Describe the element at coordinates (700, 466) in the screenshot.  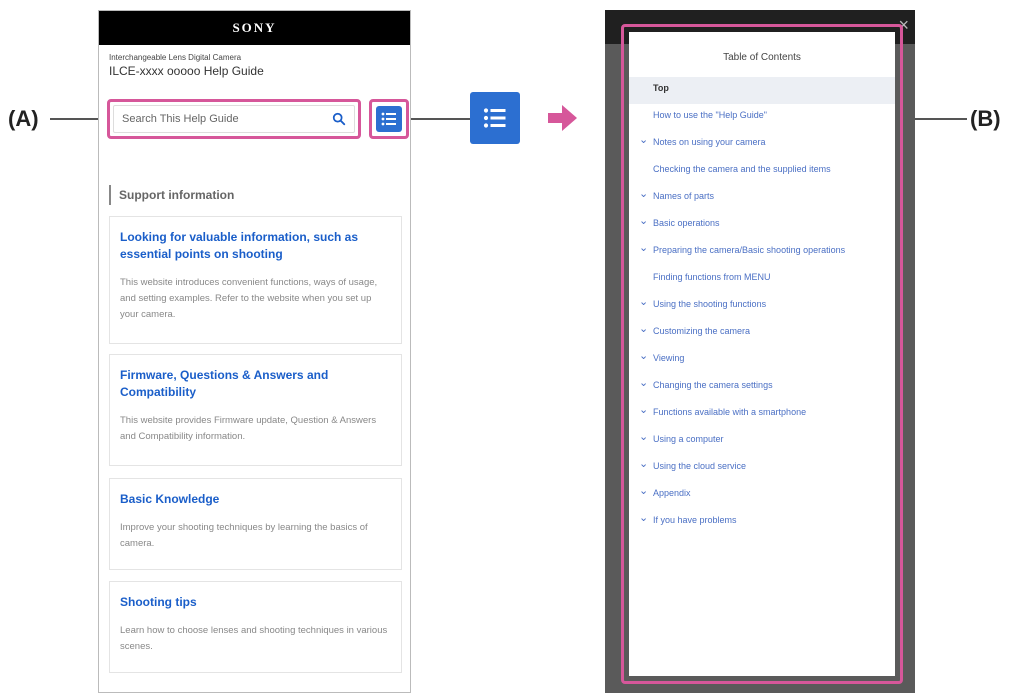
I see `toc-item-label: Using the cloud service` at that location.